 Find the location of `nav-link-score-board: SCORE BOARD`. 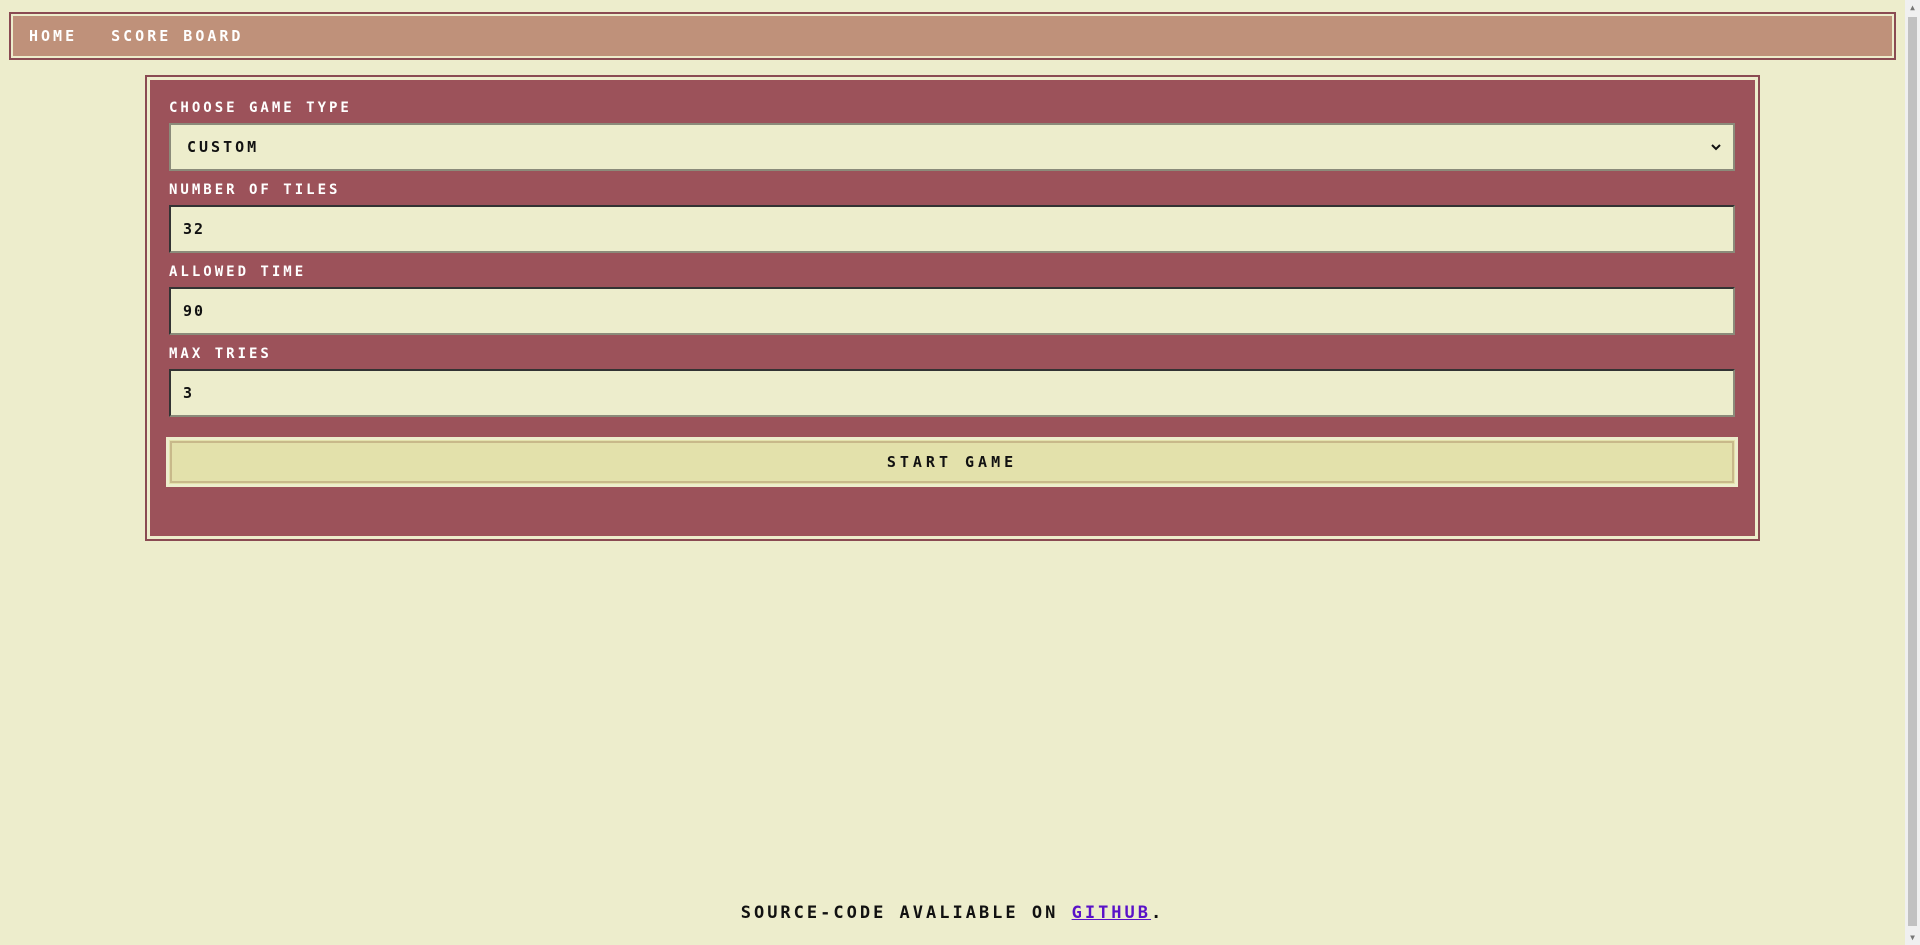

nav-link-score-board: SCORE BOARD is located at coordinates (177, 36).